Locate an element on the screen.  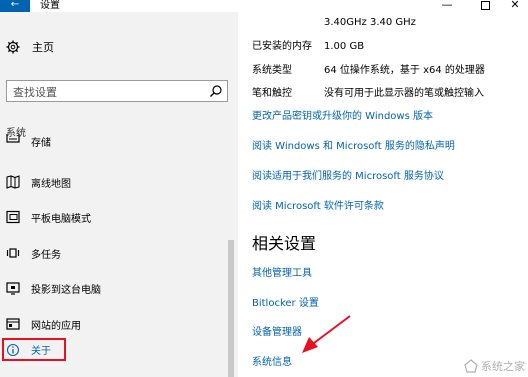
maximize-button is located at coordinates (485, 6).